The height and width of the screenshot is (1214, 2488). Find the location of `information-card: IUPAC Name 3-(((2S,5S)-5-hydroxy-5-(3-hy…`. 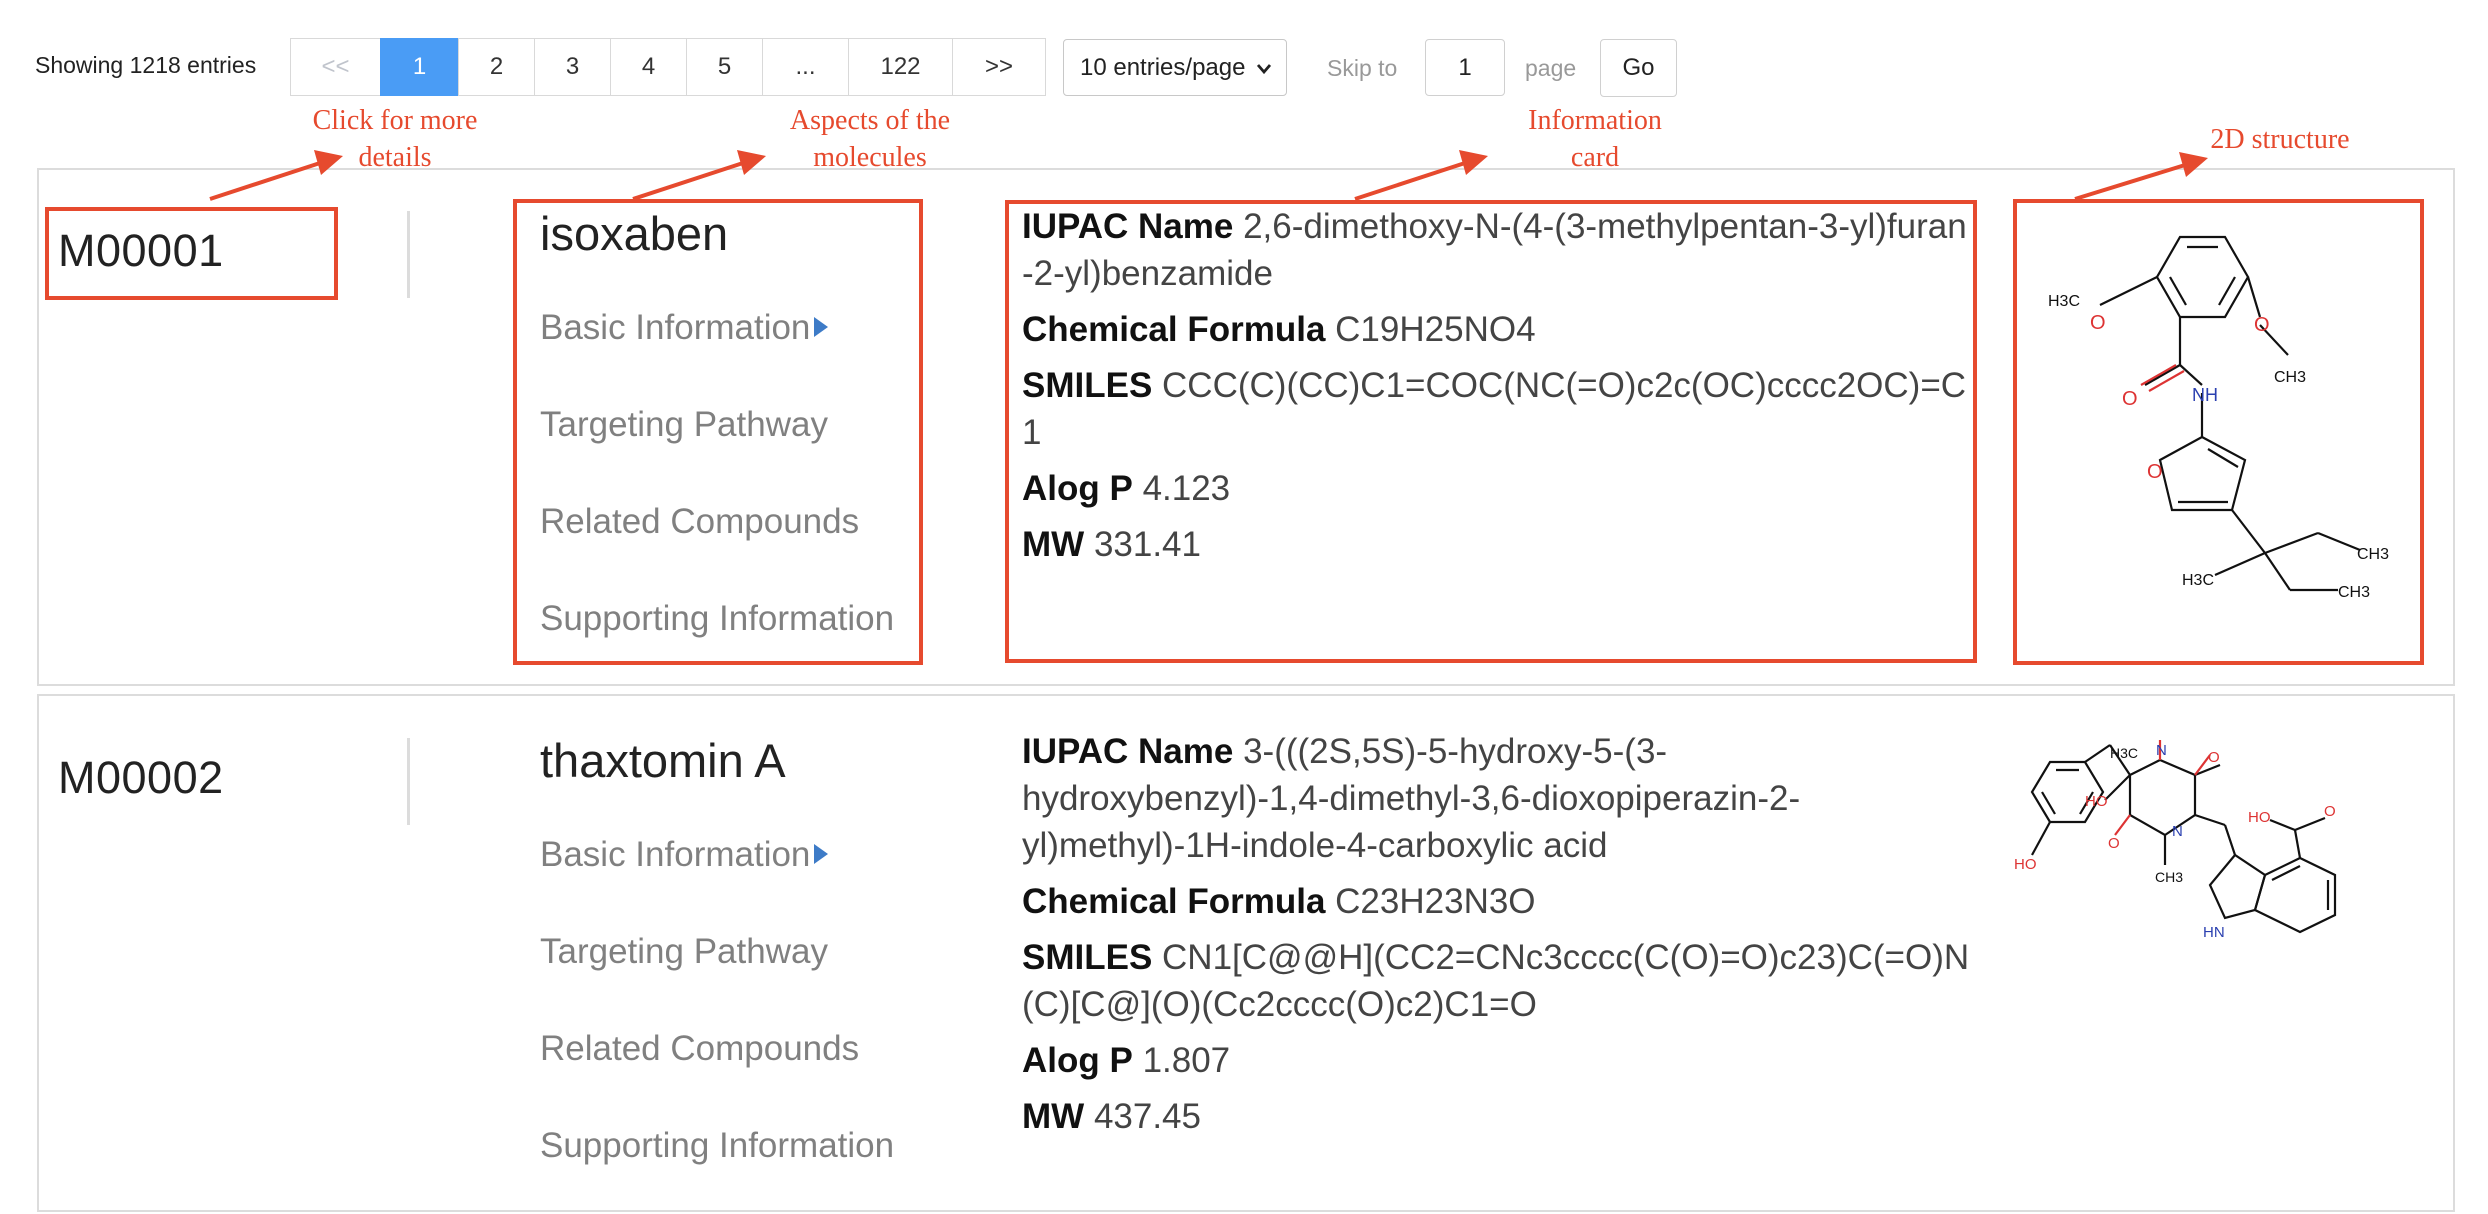

information-card: IUPAC Name 3-(((2S,5S)-5-hydroxy-5-(3-hy… is located at coordinates (1497, 938).